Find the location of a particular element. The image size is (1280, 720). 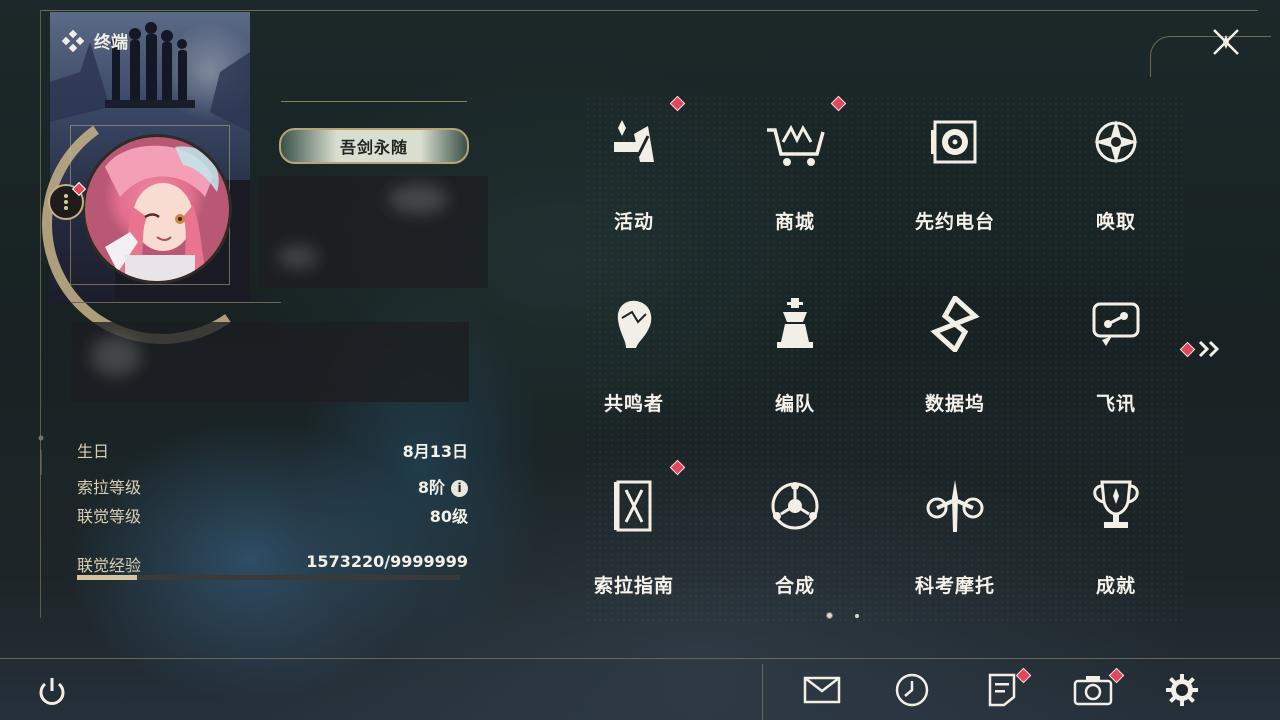

exp-progress-fill is located at coordinates (107, 577).